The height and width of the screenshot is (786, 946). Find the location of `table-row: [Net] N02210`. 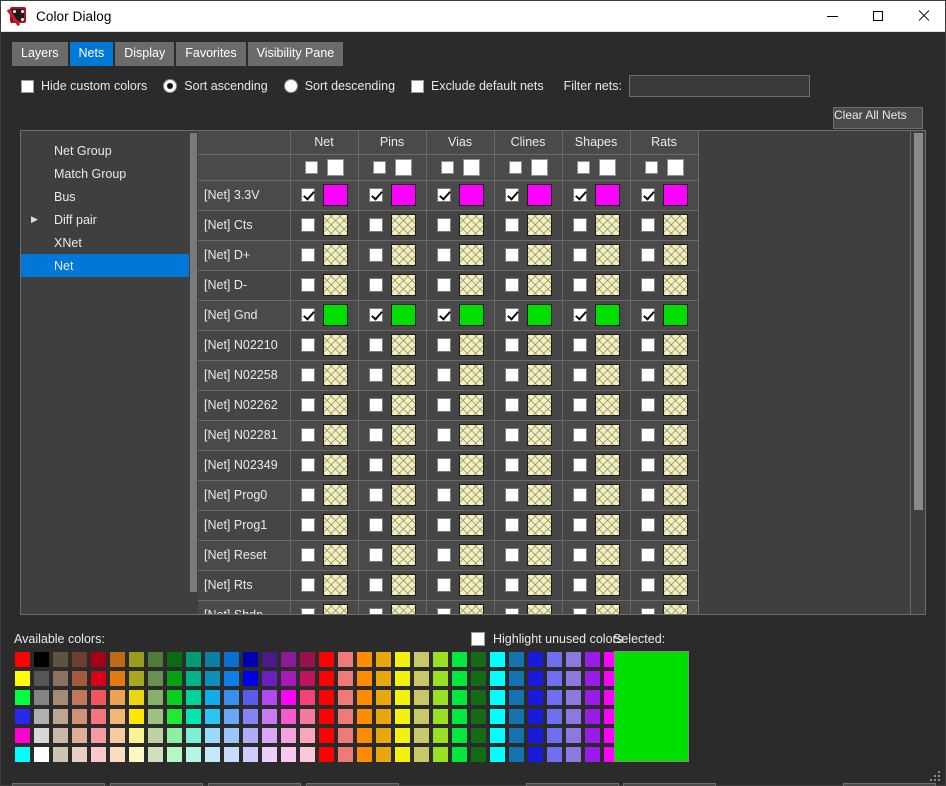

table-row: [Net] N02210 is located at coordinates (448, 345).